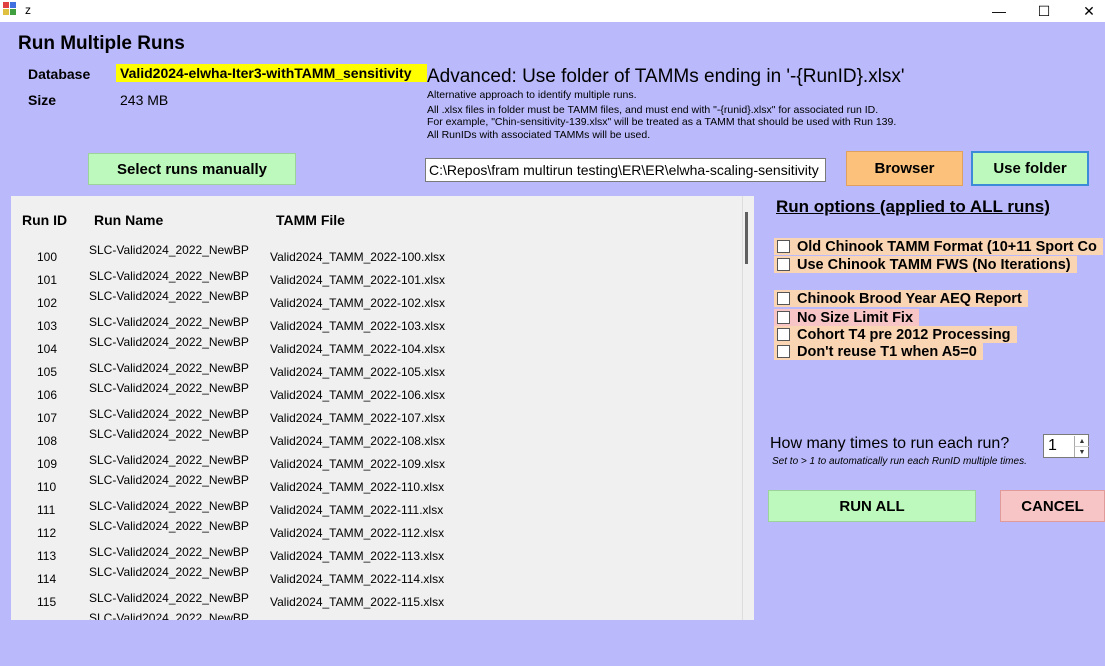  I want to click on tamm-file-cell: Valid2024_TAMM_2022-103.xlsx, so click(357, 326).